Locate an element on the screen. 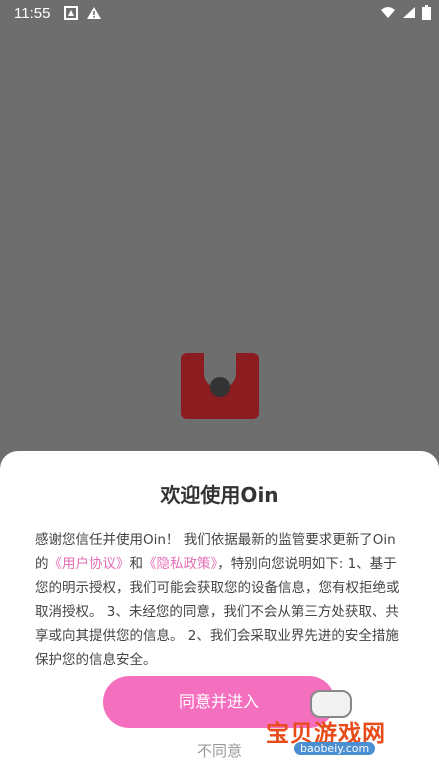 This screenshot has width=439, height=782. app-logo is located at coordinates (220, 386).